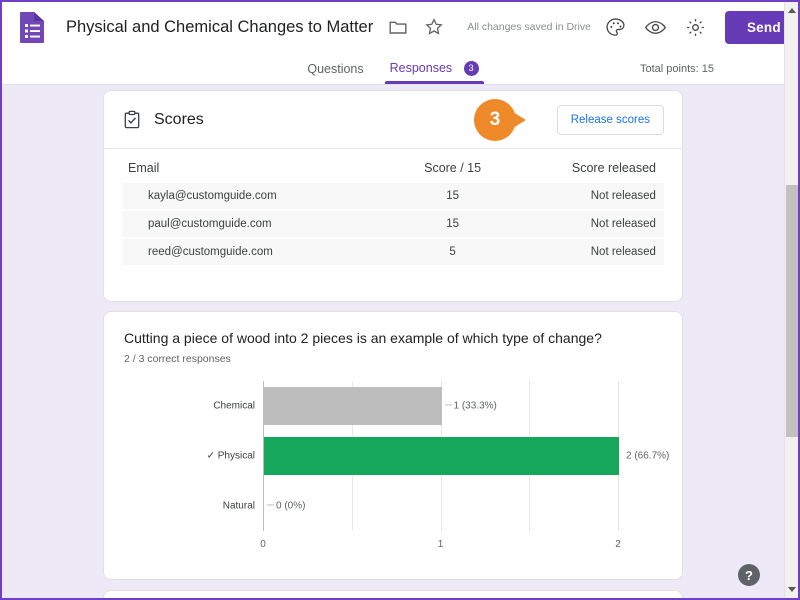 This screenshot has width=800, height=600. Describe the element at coordinates (144, 168) in the screenshot. I see `column-header-email: Email` at that location.